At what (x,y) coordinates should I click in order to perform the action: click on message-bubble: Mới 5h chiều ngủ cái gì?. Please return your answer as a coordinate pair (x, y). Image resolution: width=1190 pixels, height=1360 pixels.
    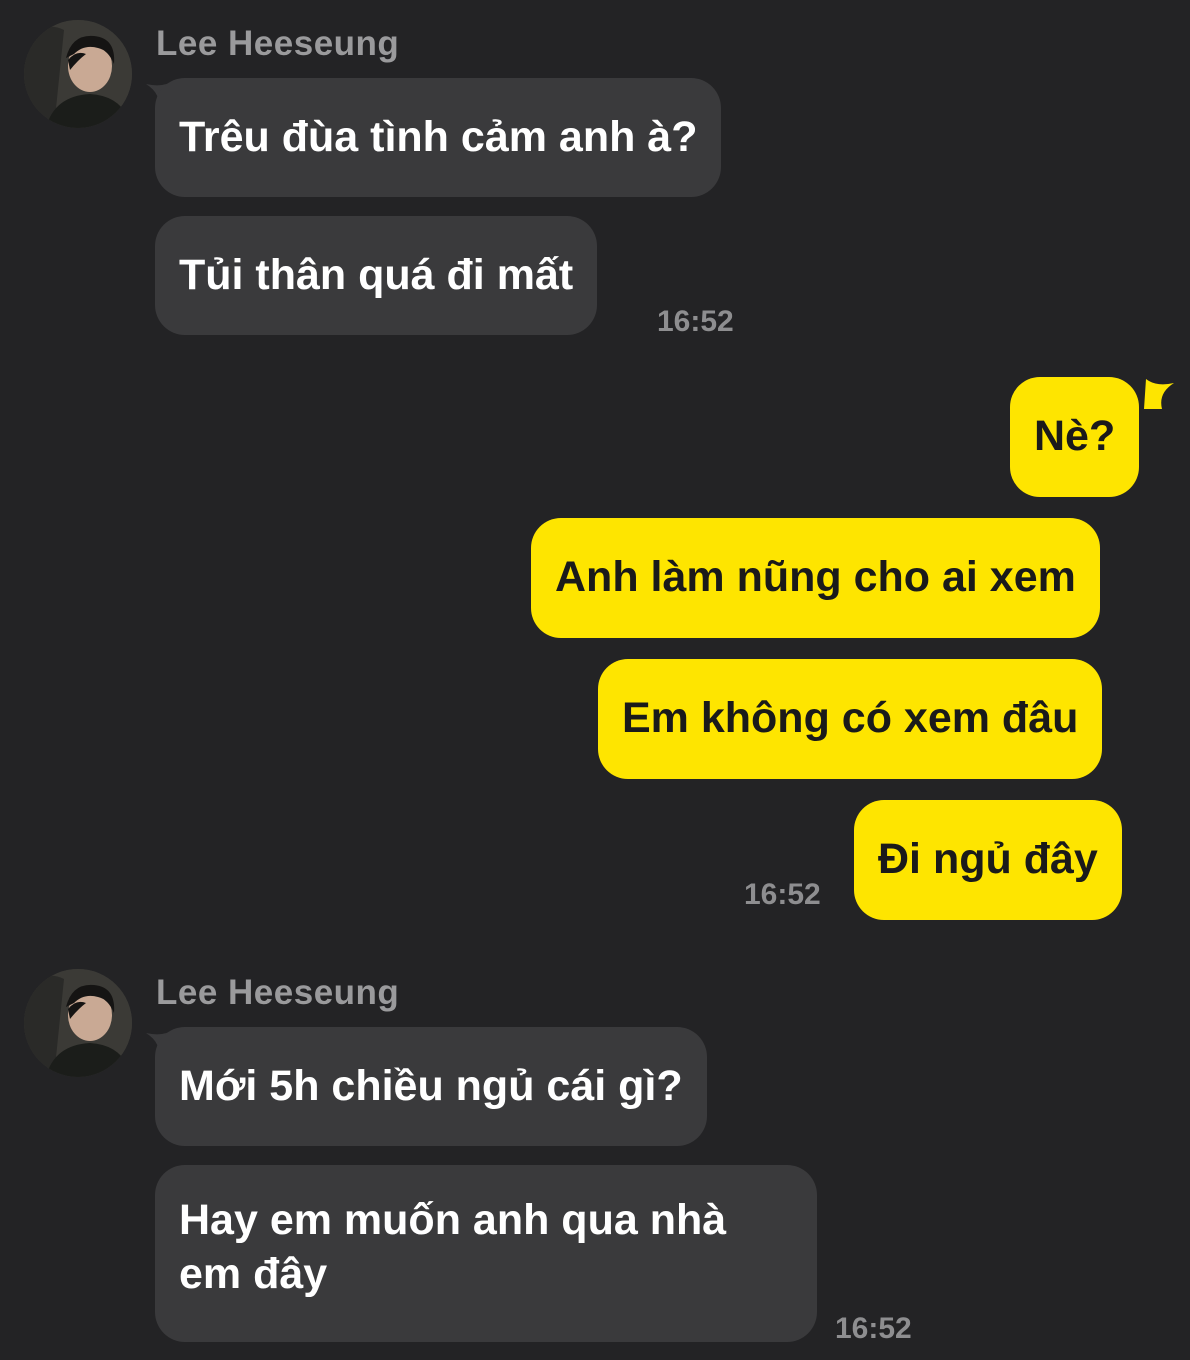
    Looking at the image, I should click on (431, 1086).